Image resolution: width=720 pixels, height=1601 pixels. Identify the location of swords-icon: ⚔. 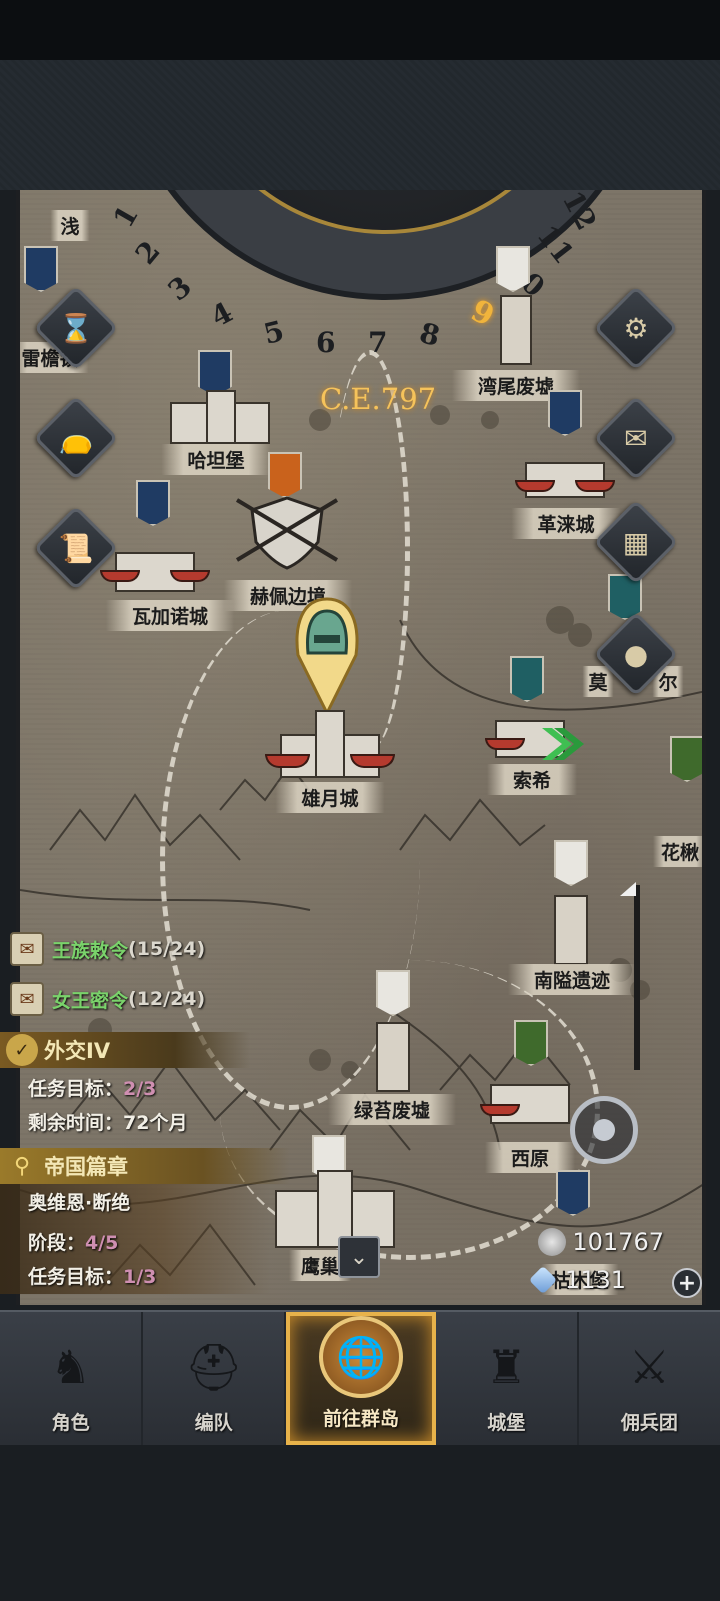
(649, 1367).